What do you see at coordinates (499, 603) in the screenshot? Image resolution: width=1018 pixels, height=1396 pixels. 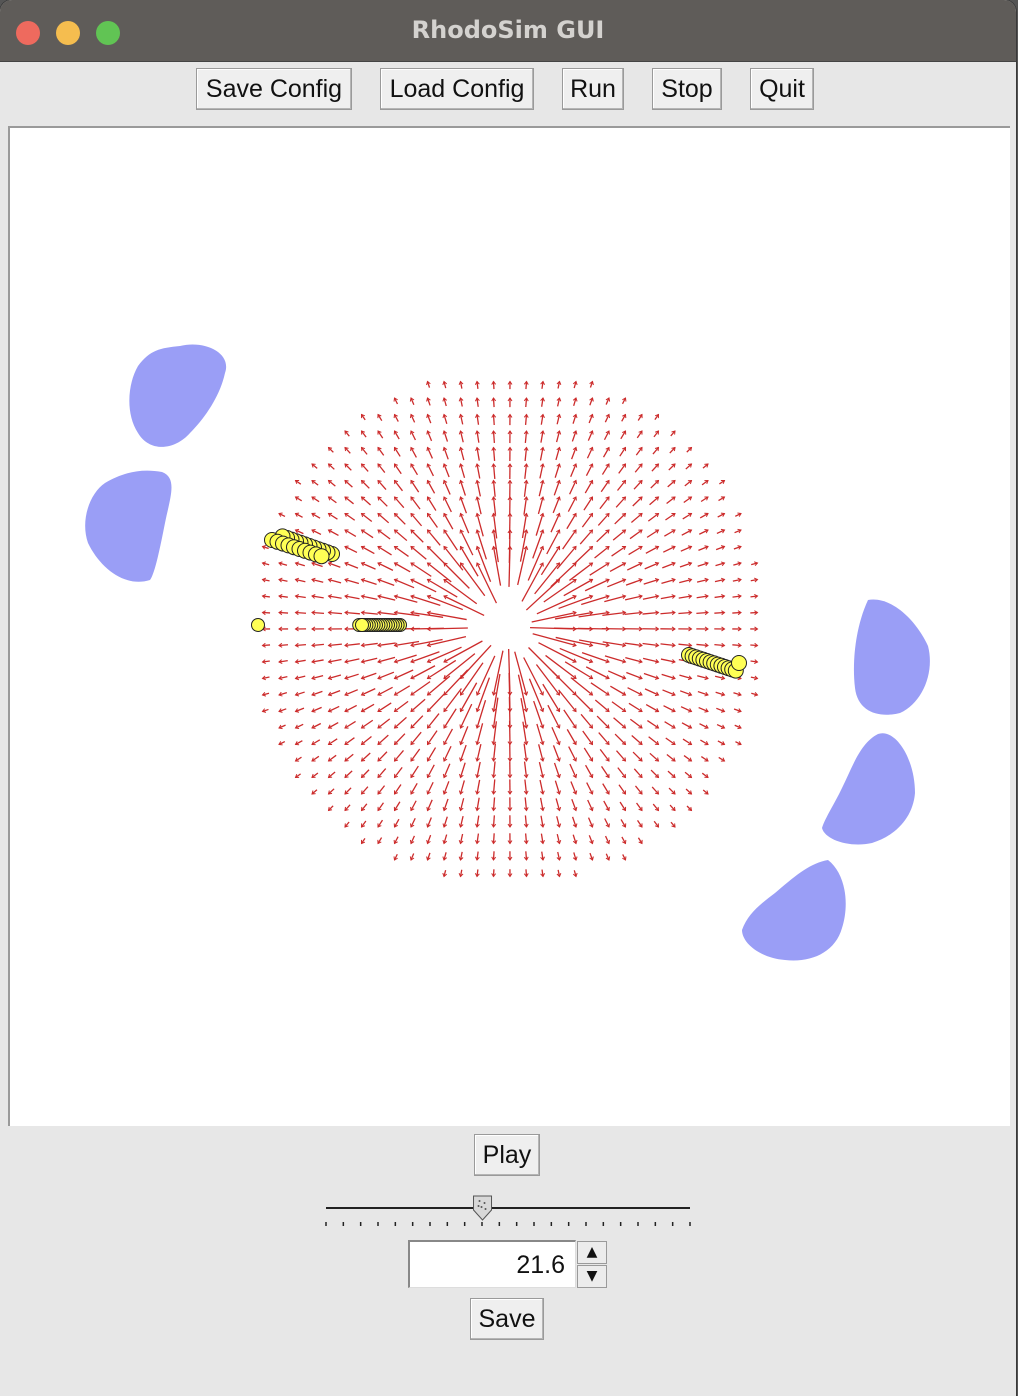 I see `particles` at bounding box center [499, 603].